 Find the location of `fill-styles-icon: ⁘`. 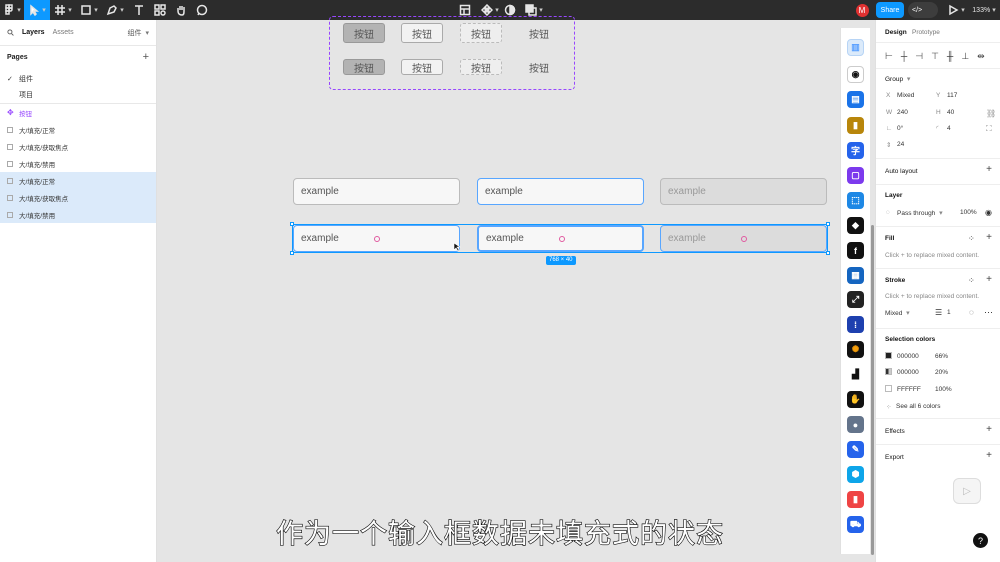

fill-styles-icon: ⁘ is located at coordinates (971, 238).